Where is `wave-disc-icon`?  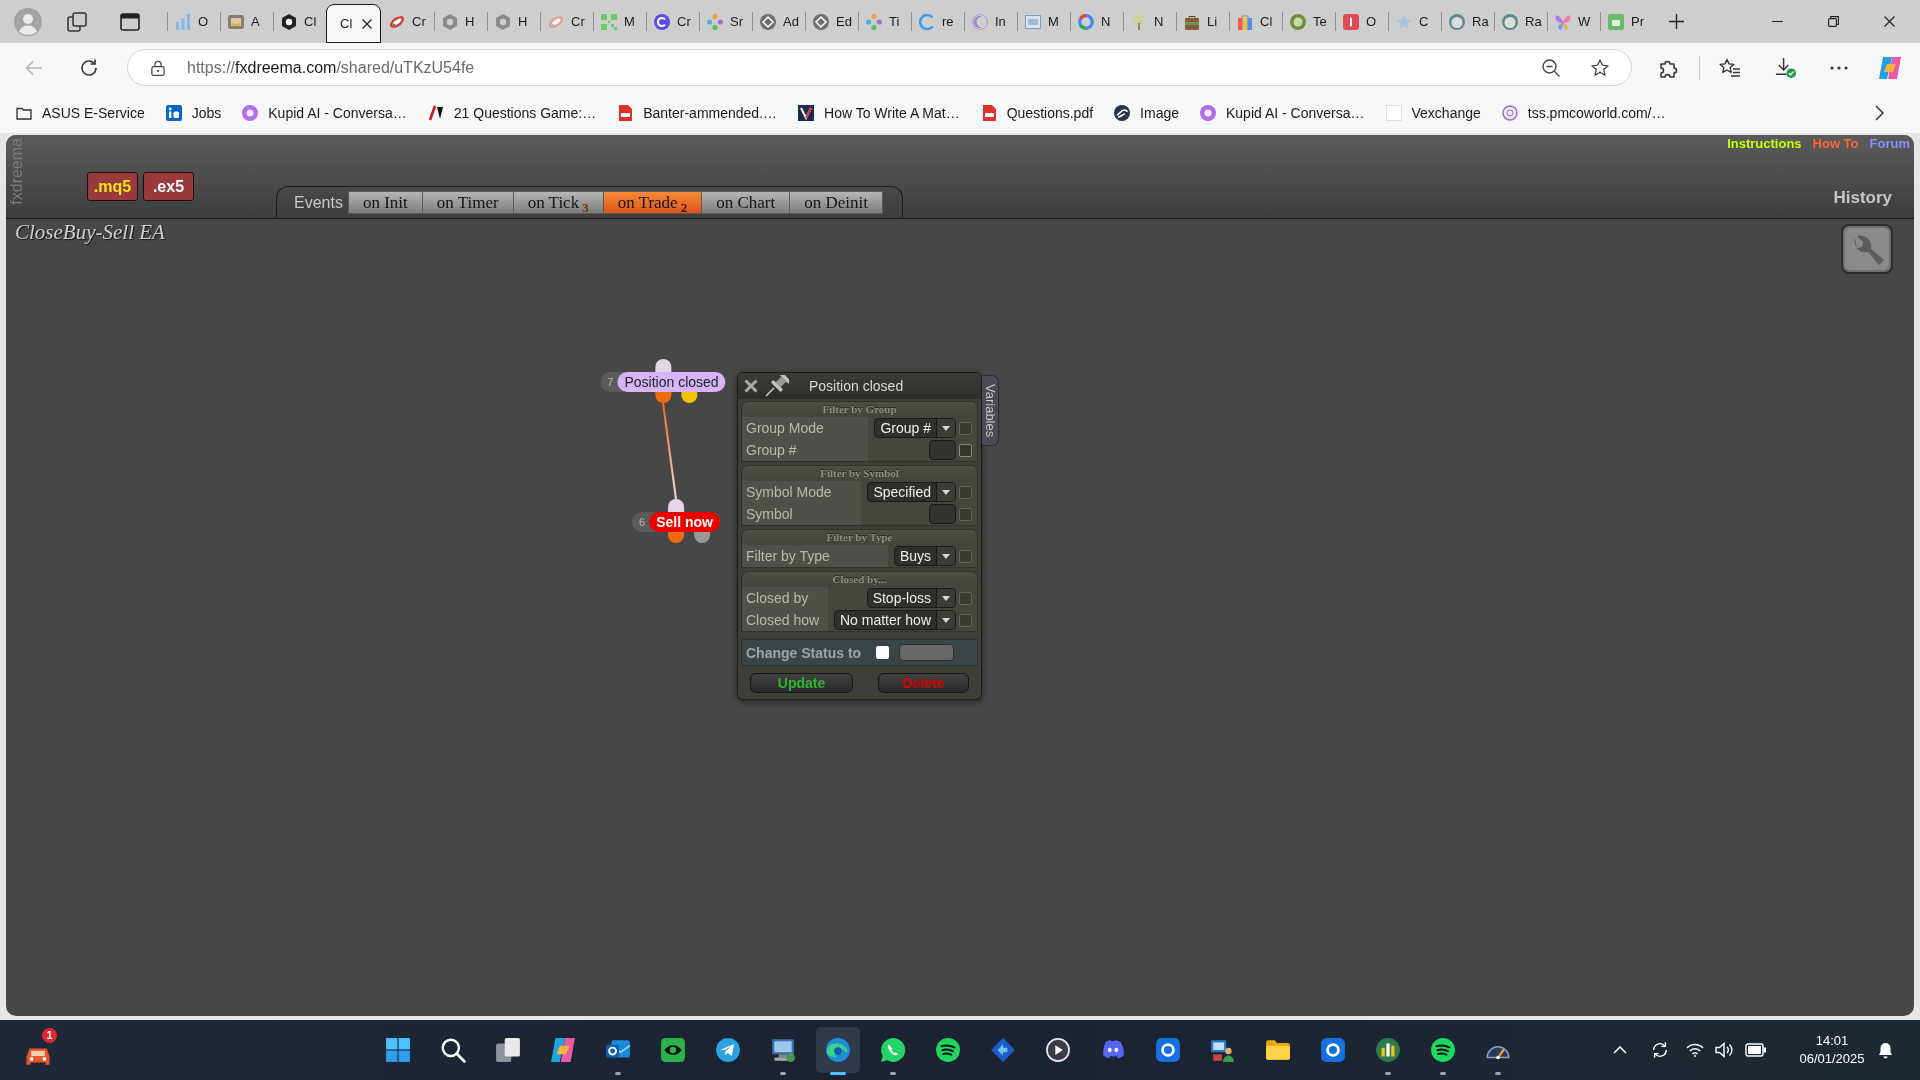 wave-disc-icon is located at coordinates (837, 1050).